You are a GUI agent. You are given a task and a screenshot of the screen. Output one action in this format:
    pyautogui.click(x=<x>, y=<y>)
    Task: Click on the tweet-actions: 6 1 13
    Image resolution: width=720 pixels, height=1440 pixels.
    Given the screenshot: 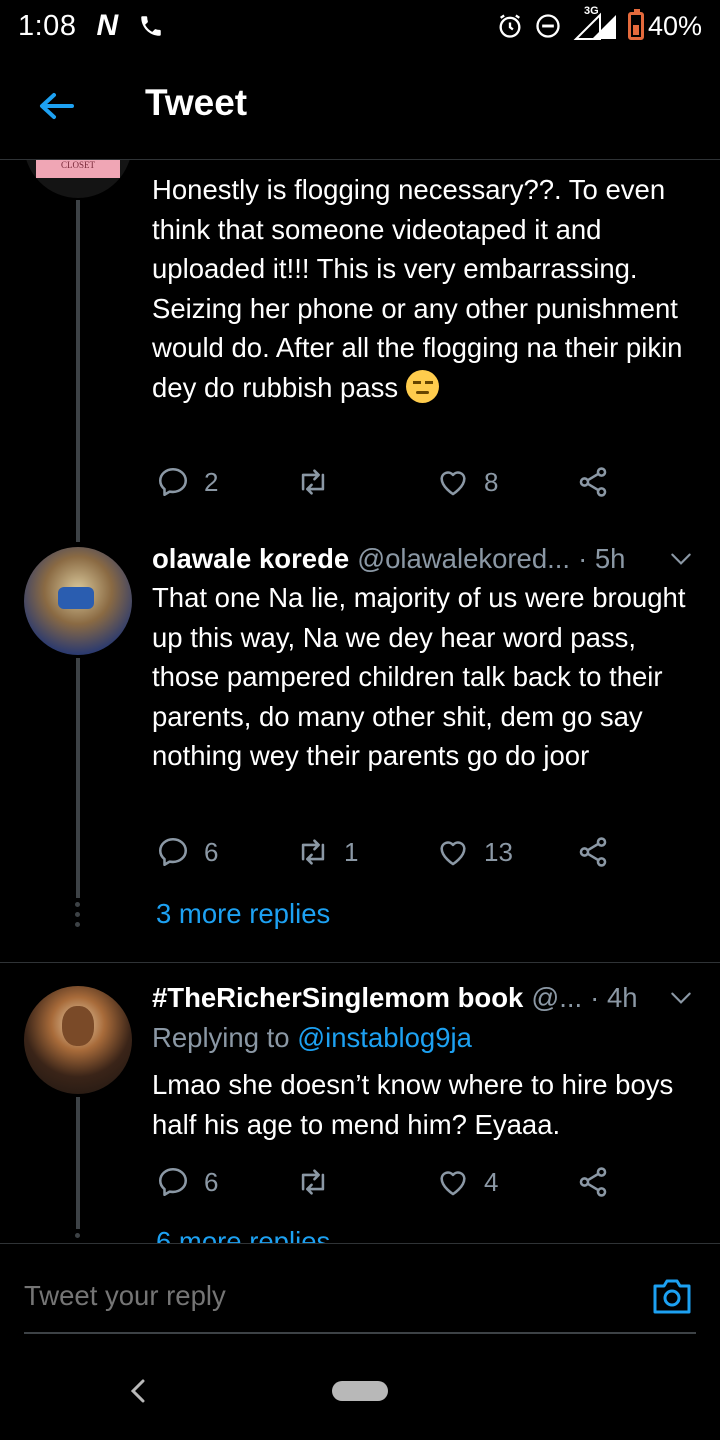 What is the action you would take?
    pyautogui.click(x=402, y=855)
    